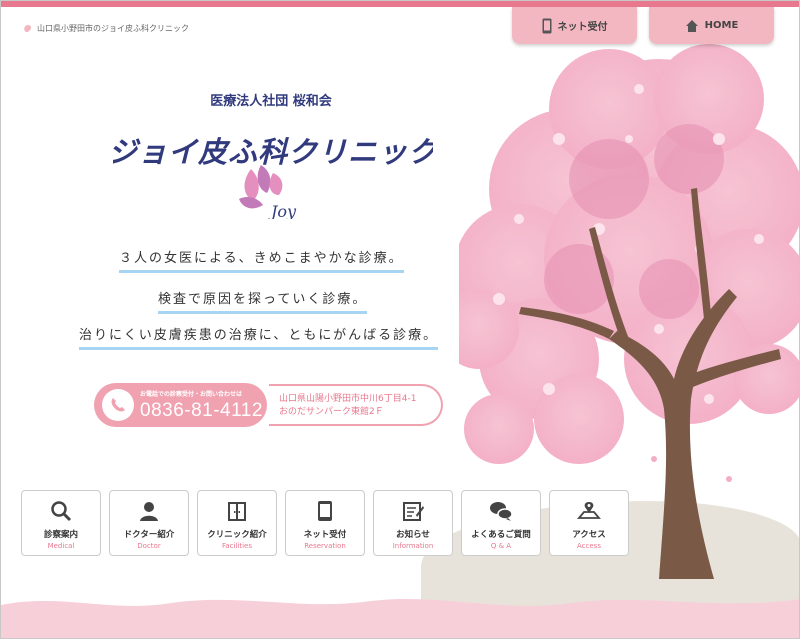 The image size is (800, 639). What do you see at coordinates (413, 511) in the screenshot?
I see `notebook-icon` at bounding box center [413, 511].